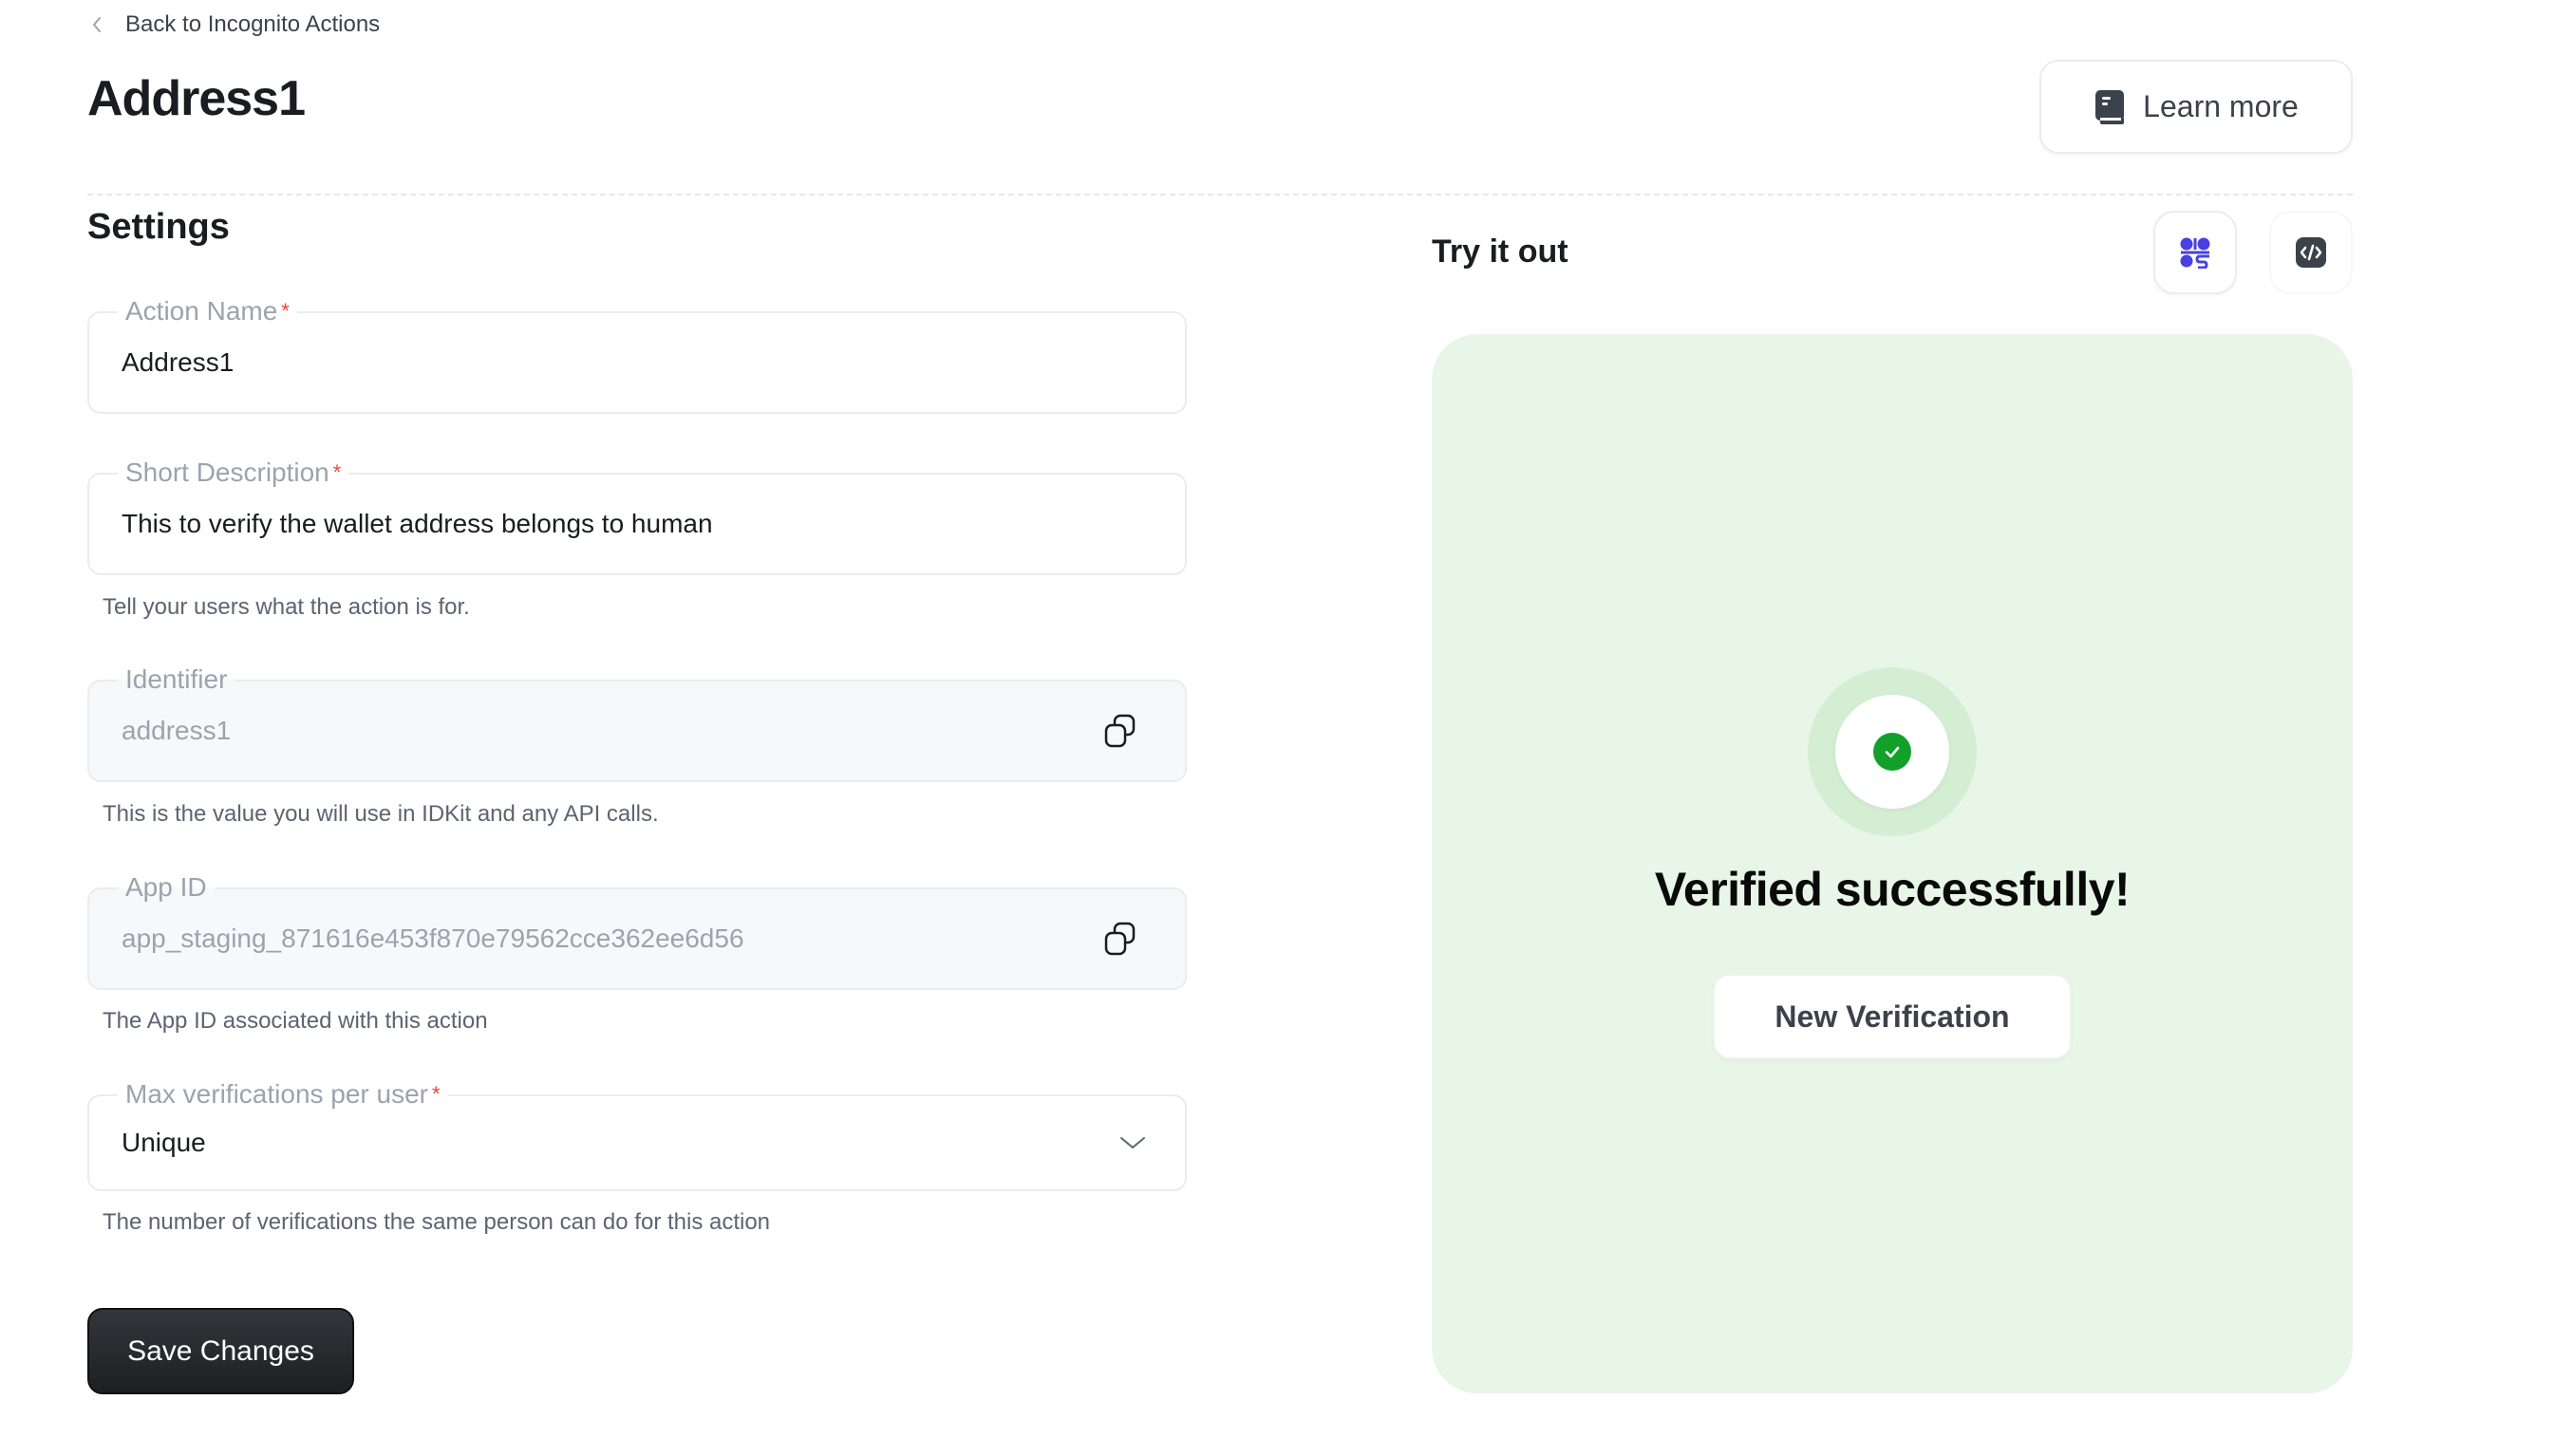 The image size is (2573, 1456). Describe the element at coordinates (2110, 107) in the screenshot. I see `book-icon` at that location.